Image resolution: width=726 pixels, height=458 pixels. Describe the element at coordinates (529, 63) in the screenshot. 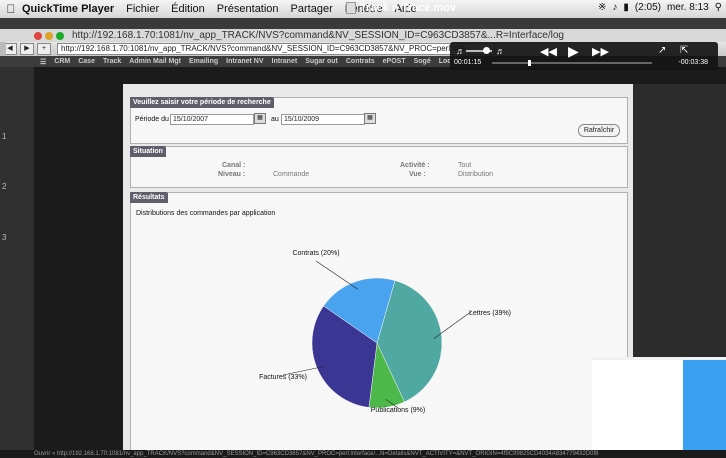

I see `playhead` at that location.